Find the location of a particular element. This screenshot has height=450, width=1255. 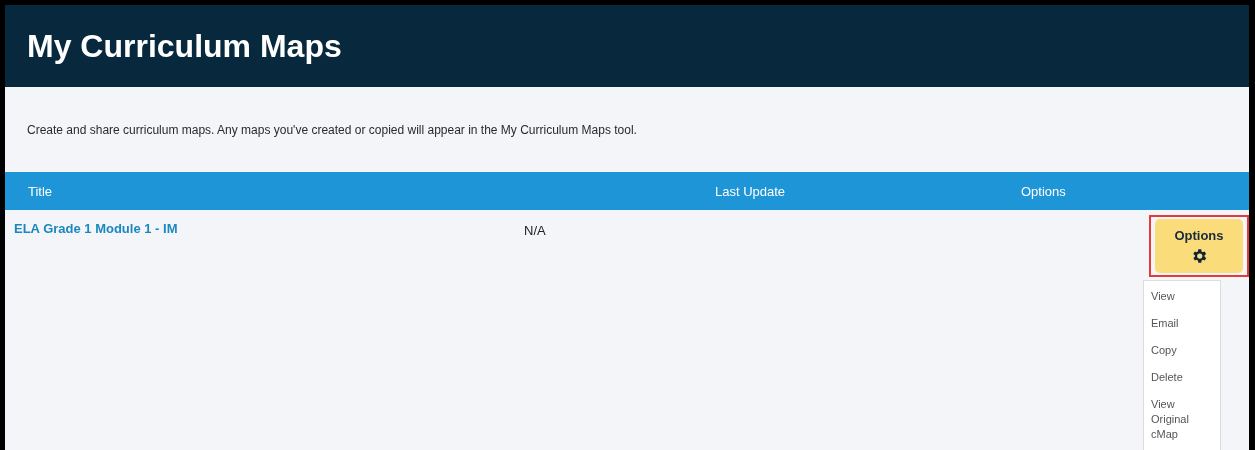

column-header: Options is located at coordinates (1044, 191).